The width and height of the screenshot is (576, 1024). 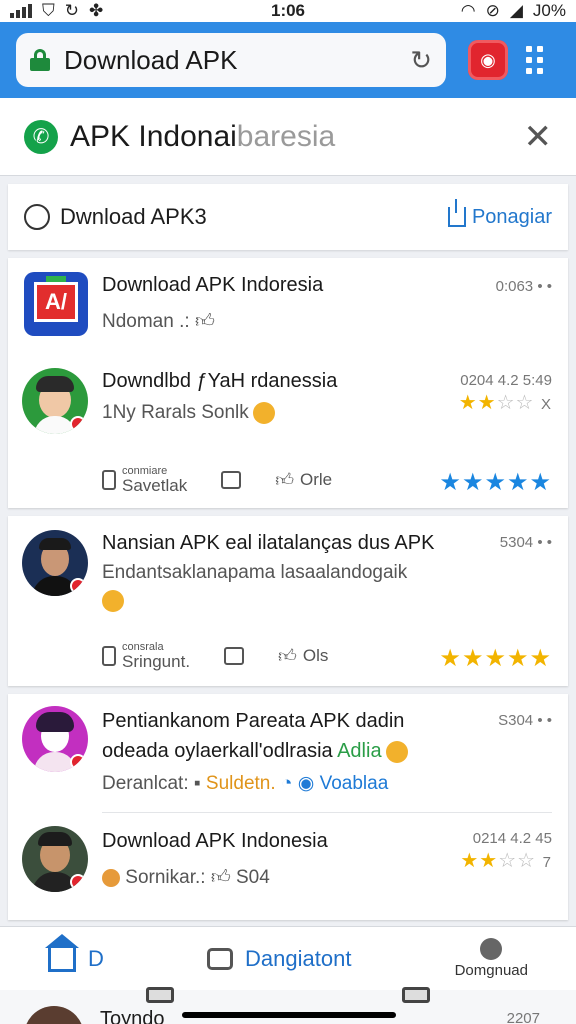 What do you see at coordinates (491, 958) in the screenshot?
I see `nav-profile: Domgnuad` at bounding box center [491, 958].